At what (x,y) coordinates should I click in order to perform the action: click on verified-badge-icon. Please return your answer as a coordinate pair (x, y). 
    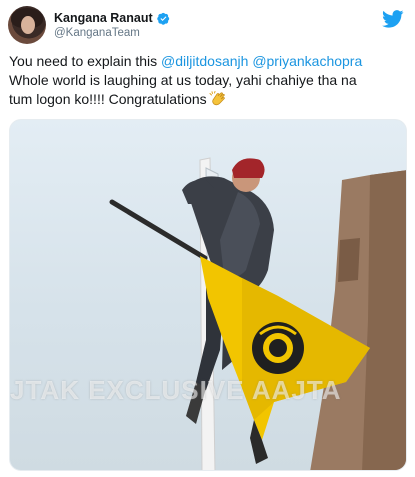
    Looking at the image, I should click on (163, 18).